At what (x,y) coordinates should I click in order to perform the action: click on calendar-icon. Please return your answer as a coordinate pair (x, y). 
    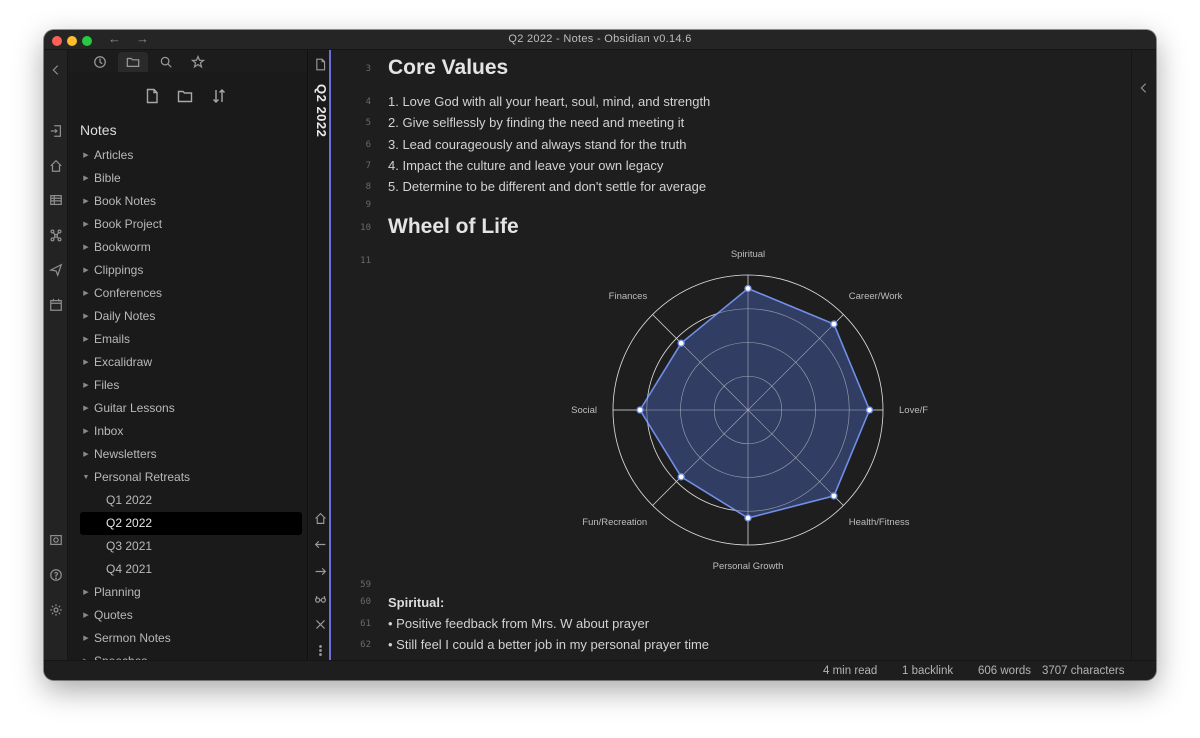
    Looking at the image, I should click on (56, 305).